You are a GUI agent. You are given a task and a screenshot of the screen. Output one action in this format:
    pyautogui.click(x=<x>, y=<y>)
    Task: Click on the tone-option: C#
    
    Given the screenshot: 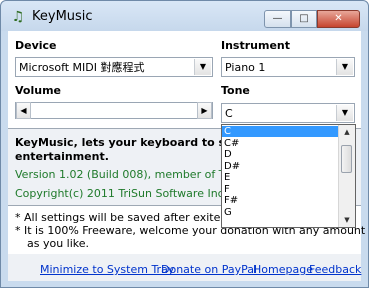 What is the action you would take?
    pyautogui.click(x=281, y=143)
    